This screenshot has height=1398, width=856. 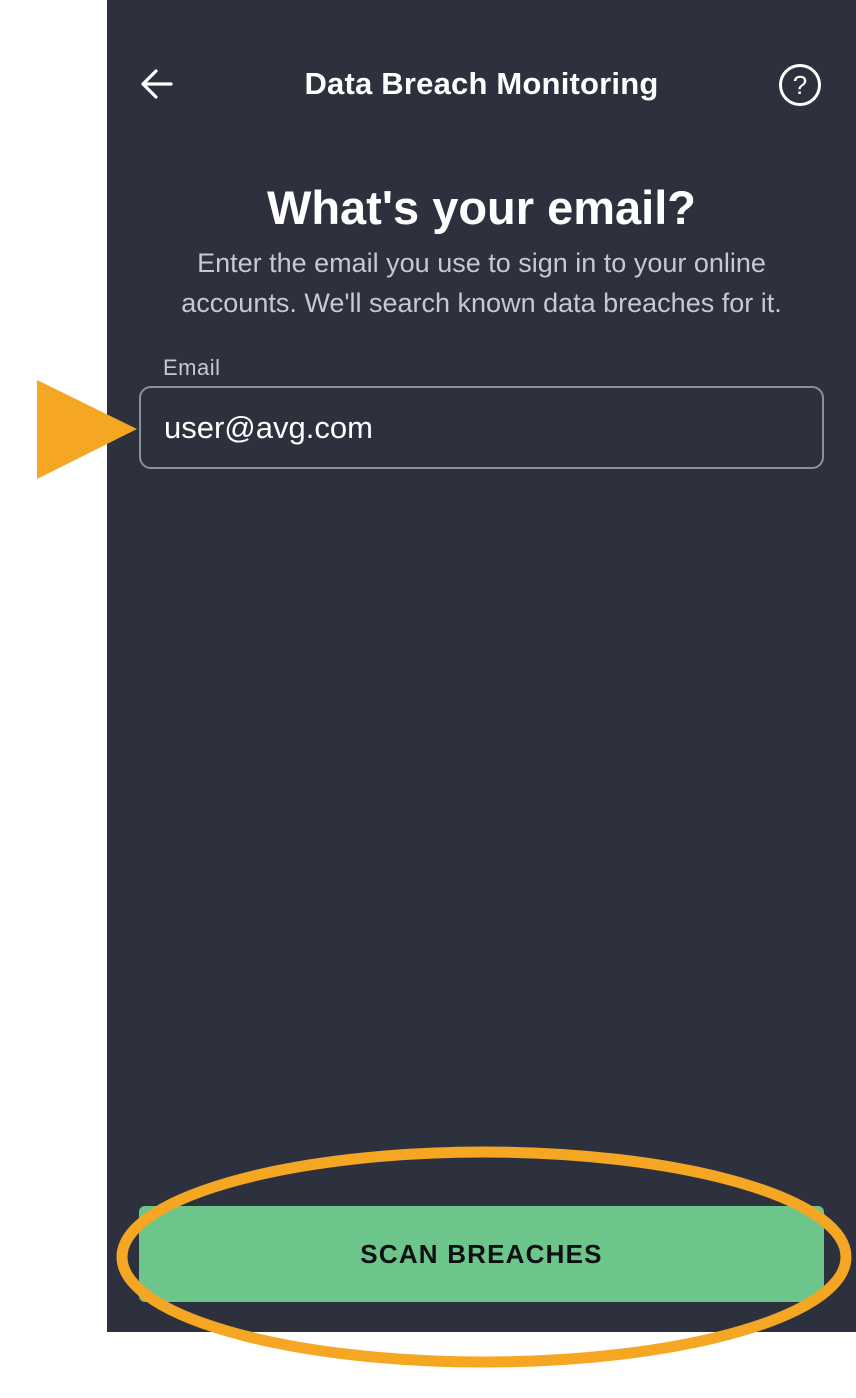 What do you see at coordinates (481, 207) in the screenshot?
I see `email-heading: What's your email?` at bounding box center [481, 207].